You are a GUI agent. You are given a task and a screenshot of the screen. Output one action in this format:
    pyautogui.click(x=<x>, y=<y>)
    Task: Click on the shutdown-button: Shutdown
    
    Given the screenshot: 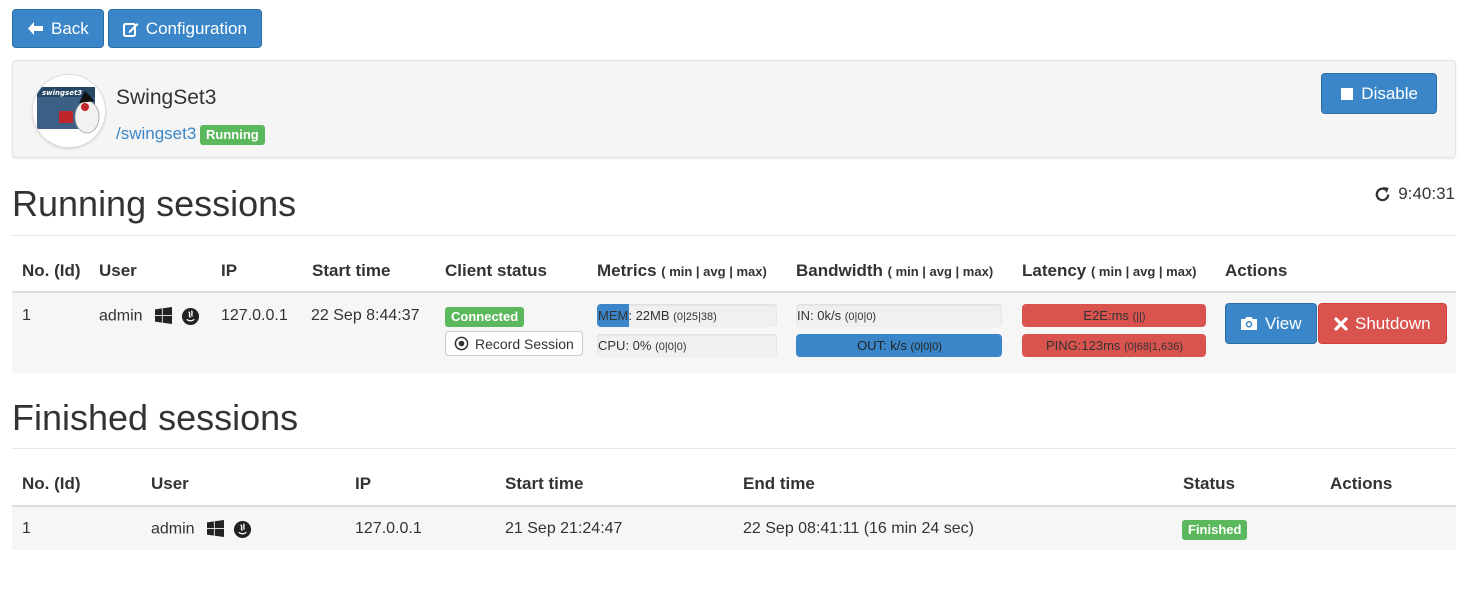 What is the action you would take?
    pyautogui.click(x=1382, y=323)
    